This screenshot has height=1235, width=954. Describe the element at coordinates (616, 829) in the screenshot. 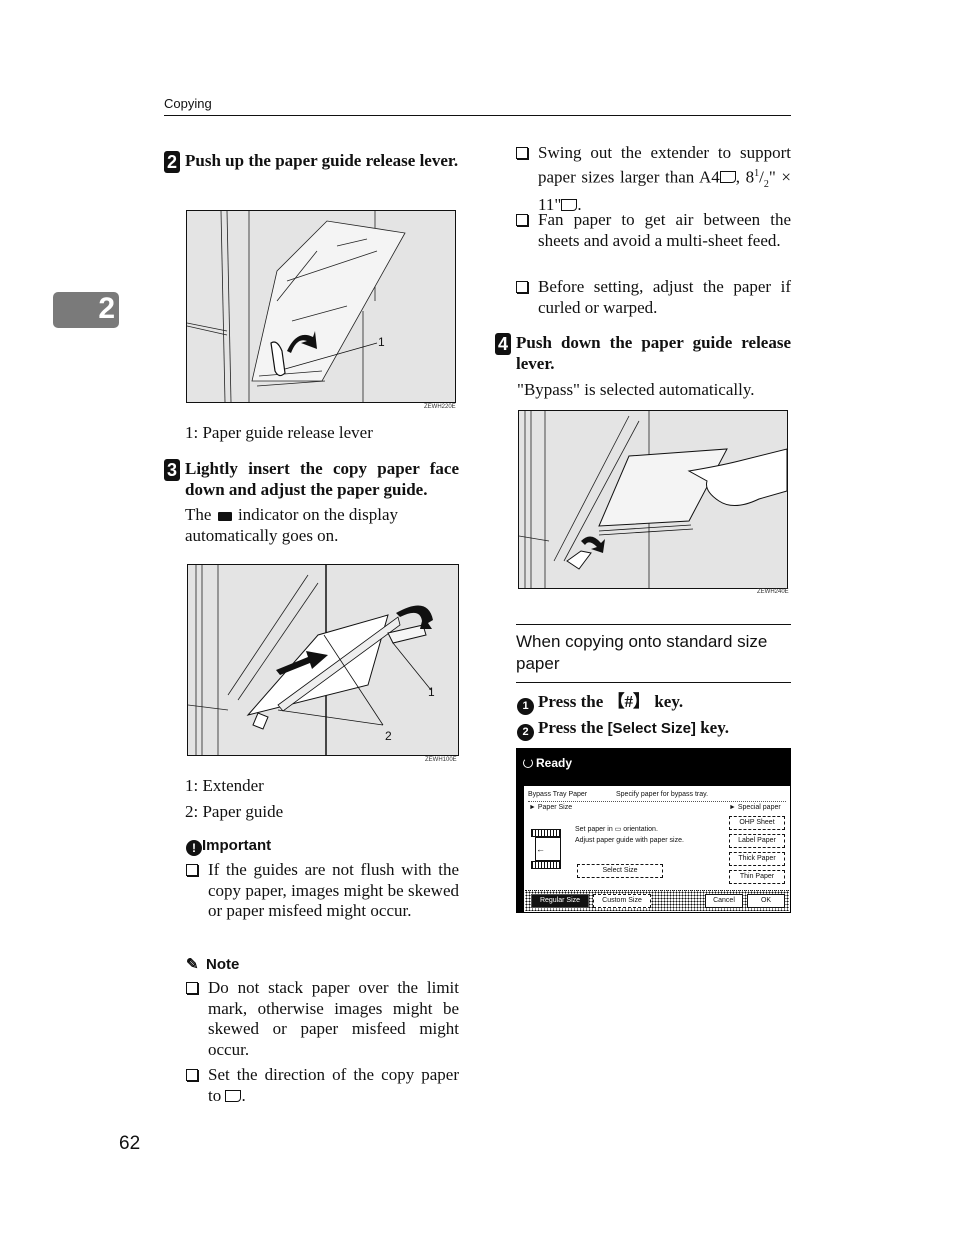

I see `panel-message-1: Set paper in ▭ orientation.` at that location.